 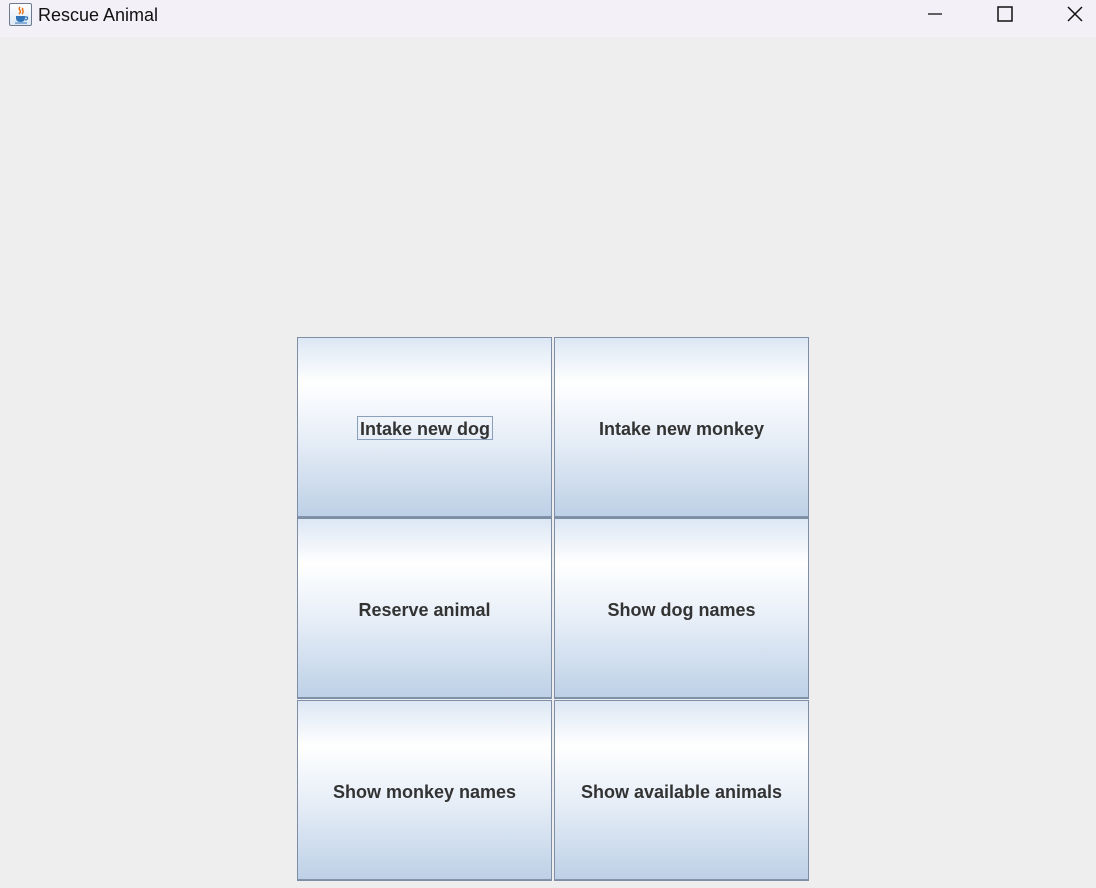 I want to click on minimize-button, so click(x=935, y=15).